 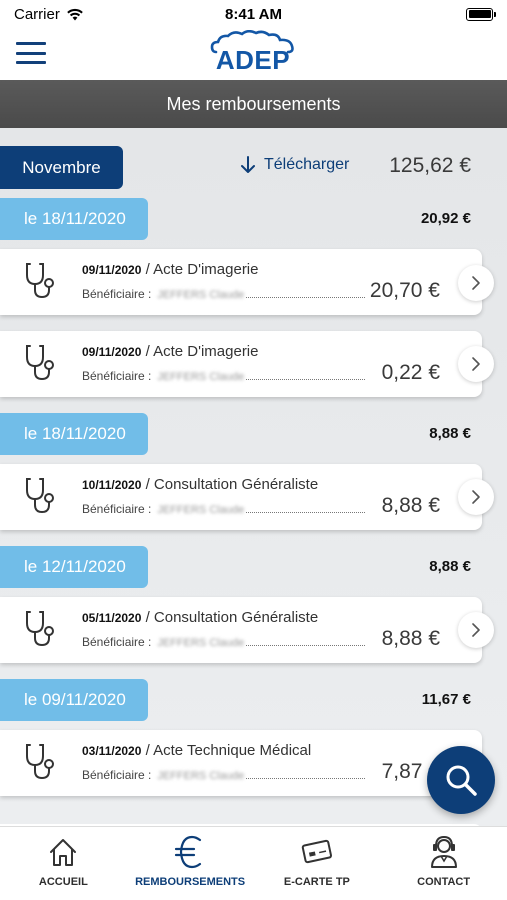 I want to click on date-group-header: le 18/11/2020 8,88 €, so click(x=253, y=434).